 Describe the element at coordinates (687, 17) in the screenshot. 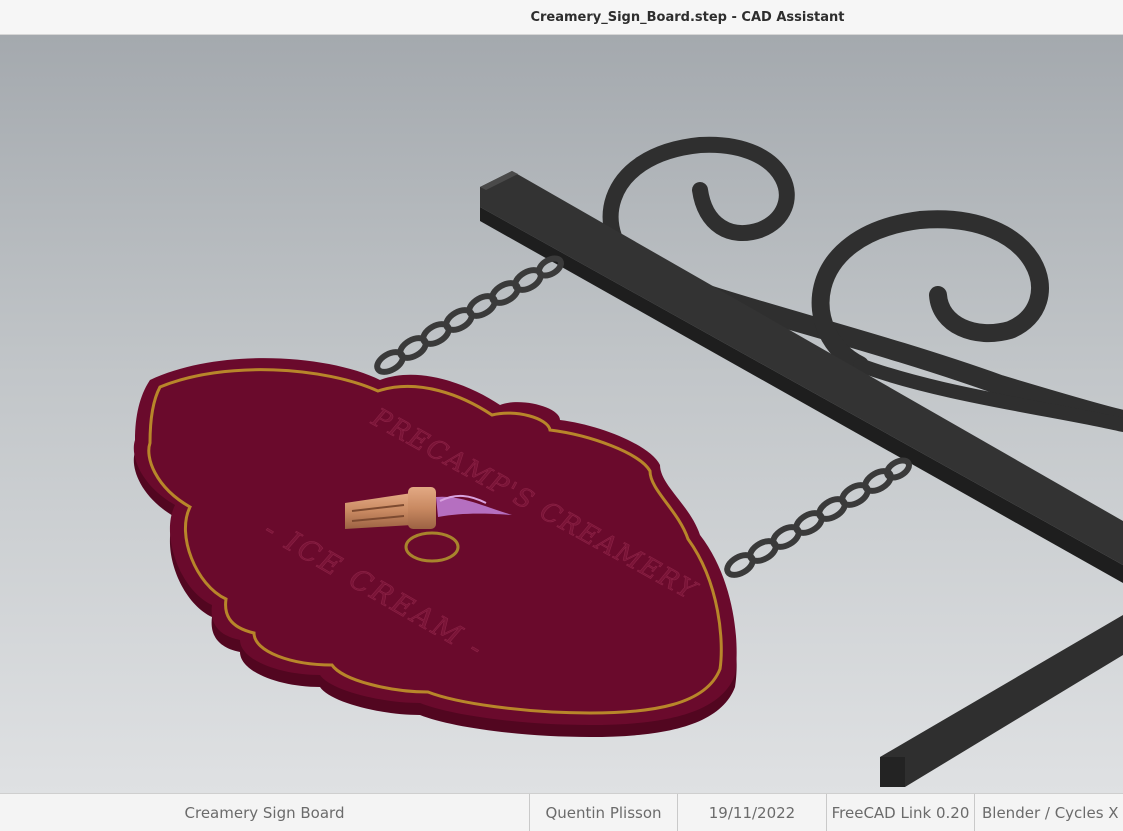

I see `window-title: Creamery_Sign_Board.step - CAD Assistant` at that location.